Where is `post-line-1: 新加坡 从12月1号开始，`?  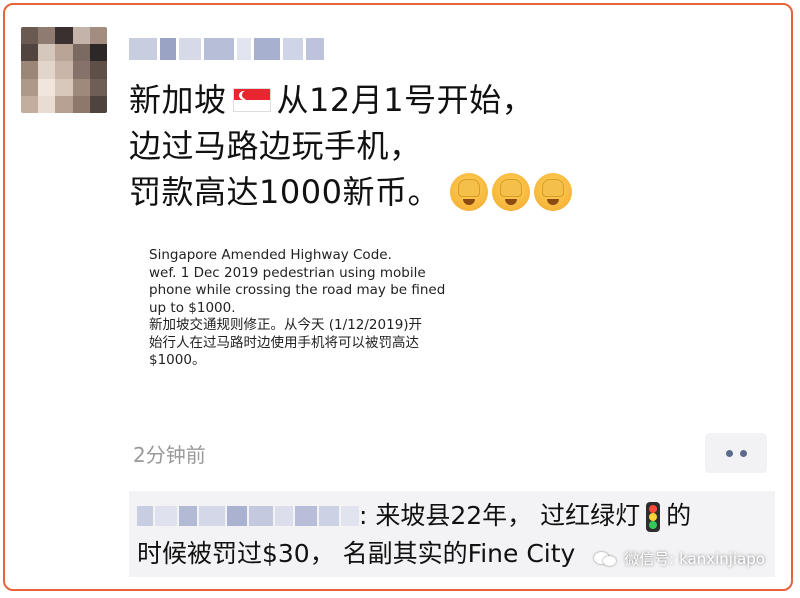 post-line-1: 新加坡 从12月1号开始， is located at coordinates (409, 100).